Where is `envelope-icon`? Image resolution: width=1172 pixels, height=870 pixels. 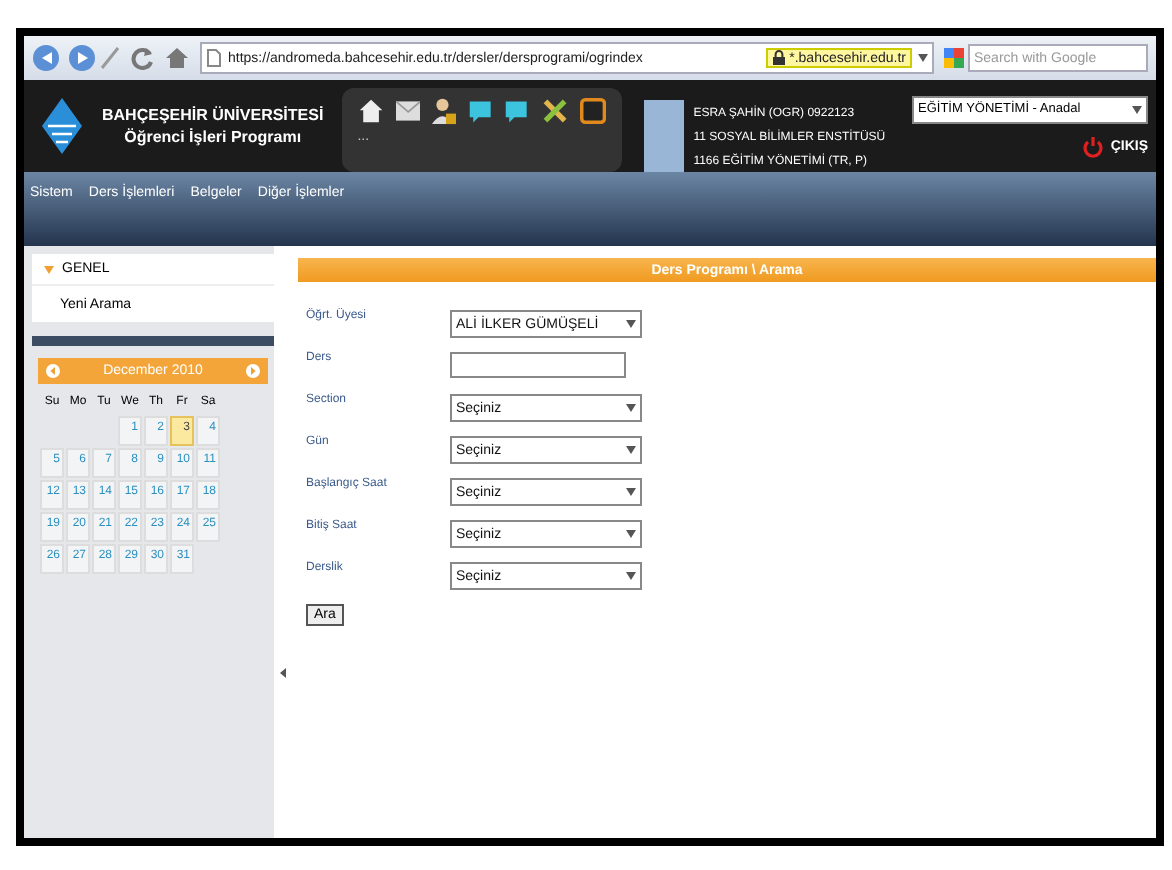
envelope-icon is located at coordinates (407, 111).